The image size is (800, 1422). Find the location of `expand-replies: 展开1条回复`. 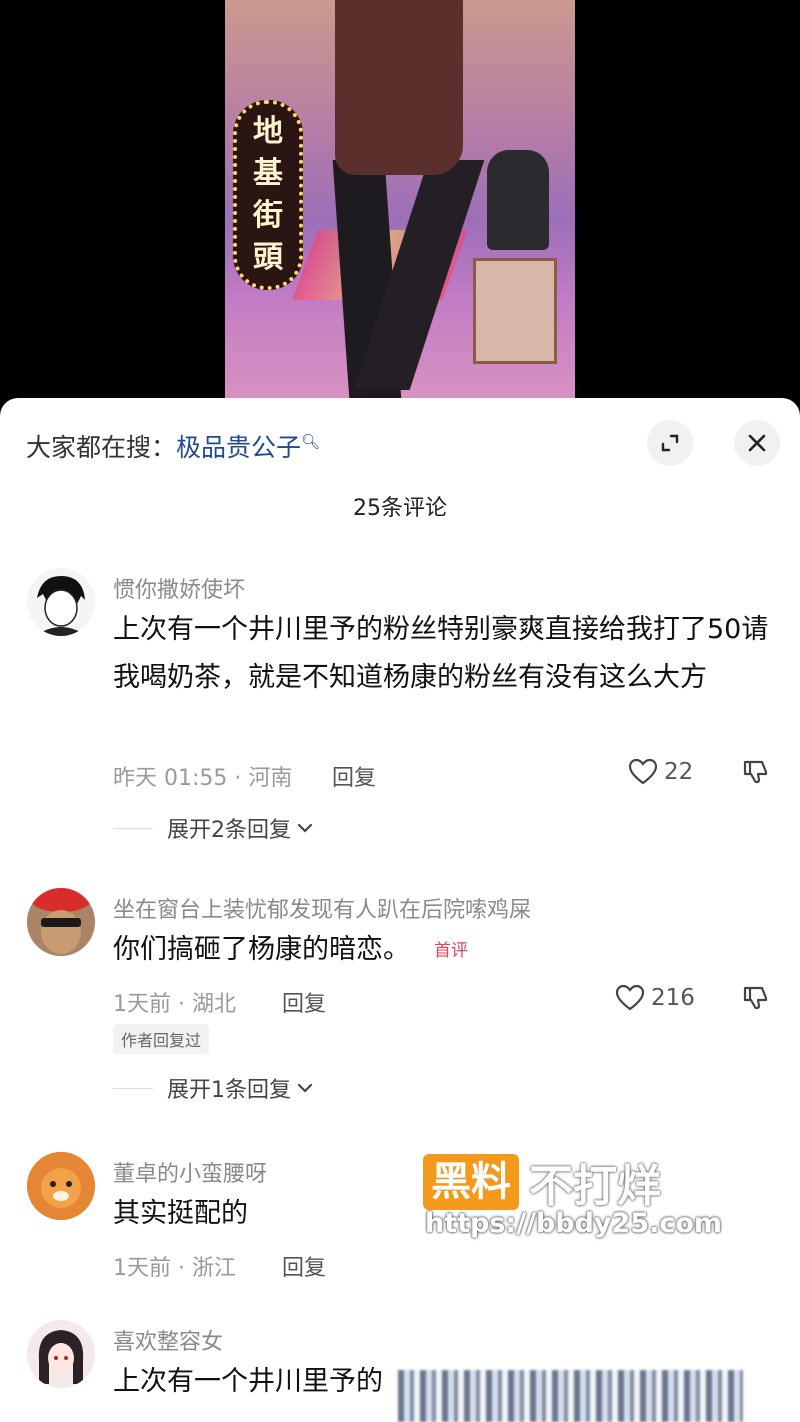

expand-replies: 展开1条回复 is located at coordinates (214, 1088).